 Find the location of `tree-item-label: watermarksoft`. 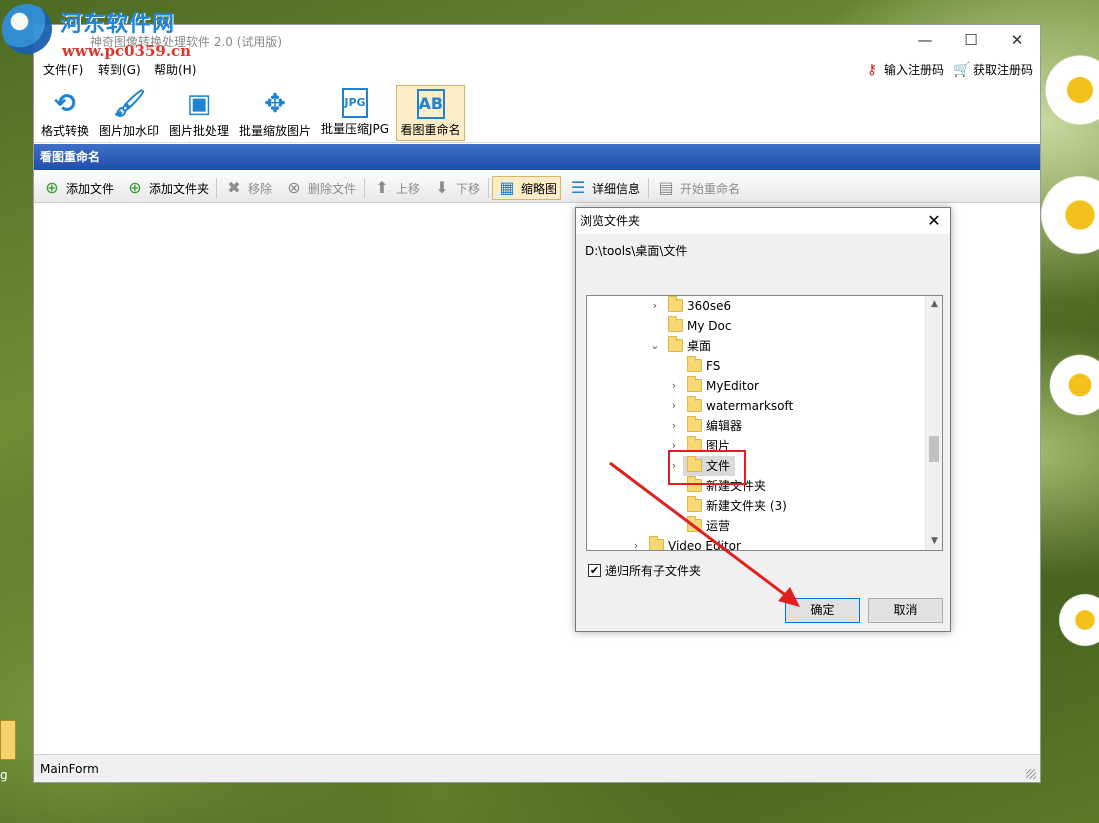

tree-item-label: watermarksoft is located at coordinates (750, 406).